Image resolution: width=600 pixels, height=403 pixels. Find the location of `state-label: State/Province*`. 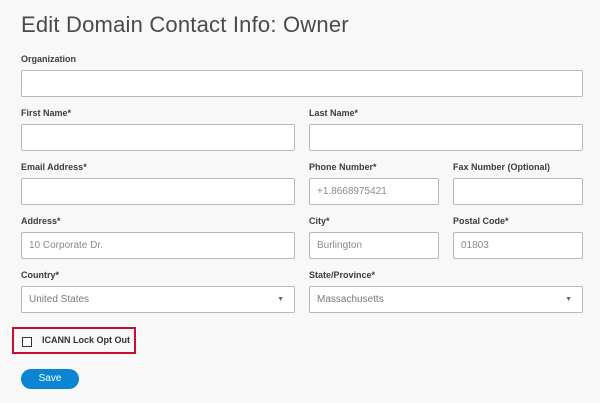

state-label: State/Province* is located at coordinates (342, 275).